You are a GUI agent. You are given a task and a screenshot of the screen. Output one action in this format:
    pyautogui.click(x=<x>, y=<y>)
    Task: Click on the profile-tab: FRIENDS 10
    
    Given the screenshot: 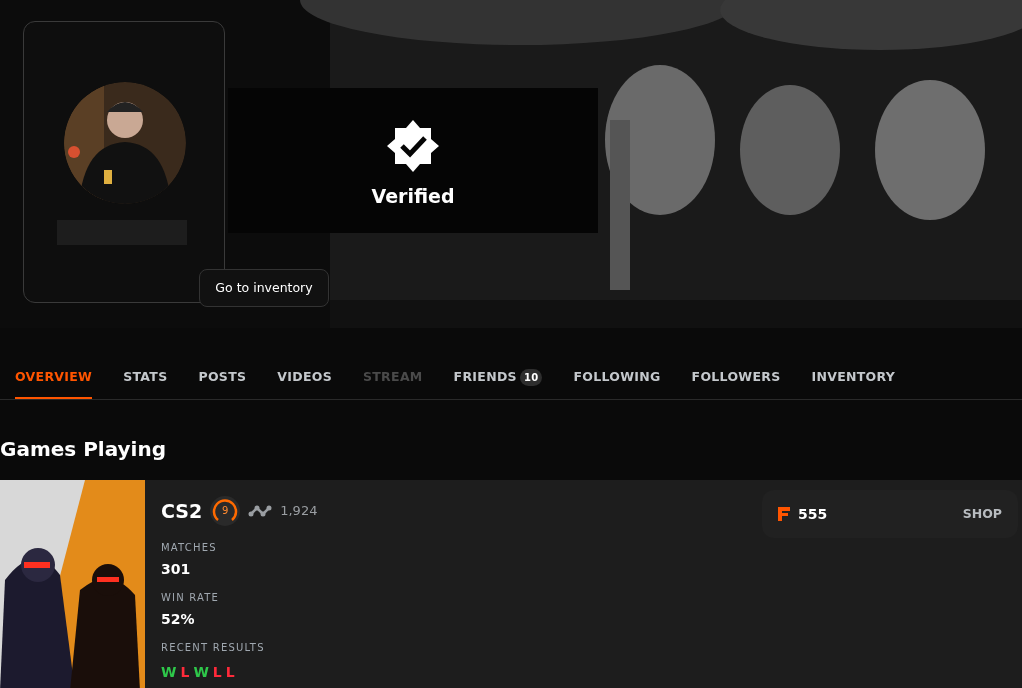 What is the action you would take?
    pyautogui.click(x=498, y=383)
    